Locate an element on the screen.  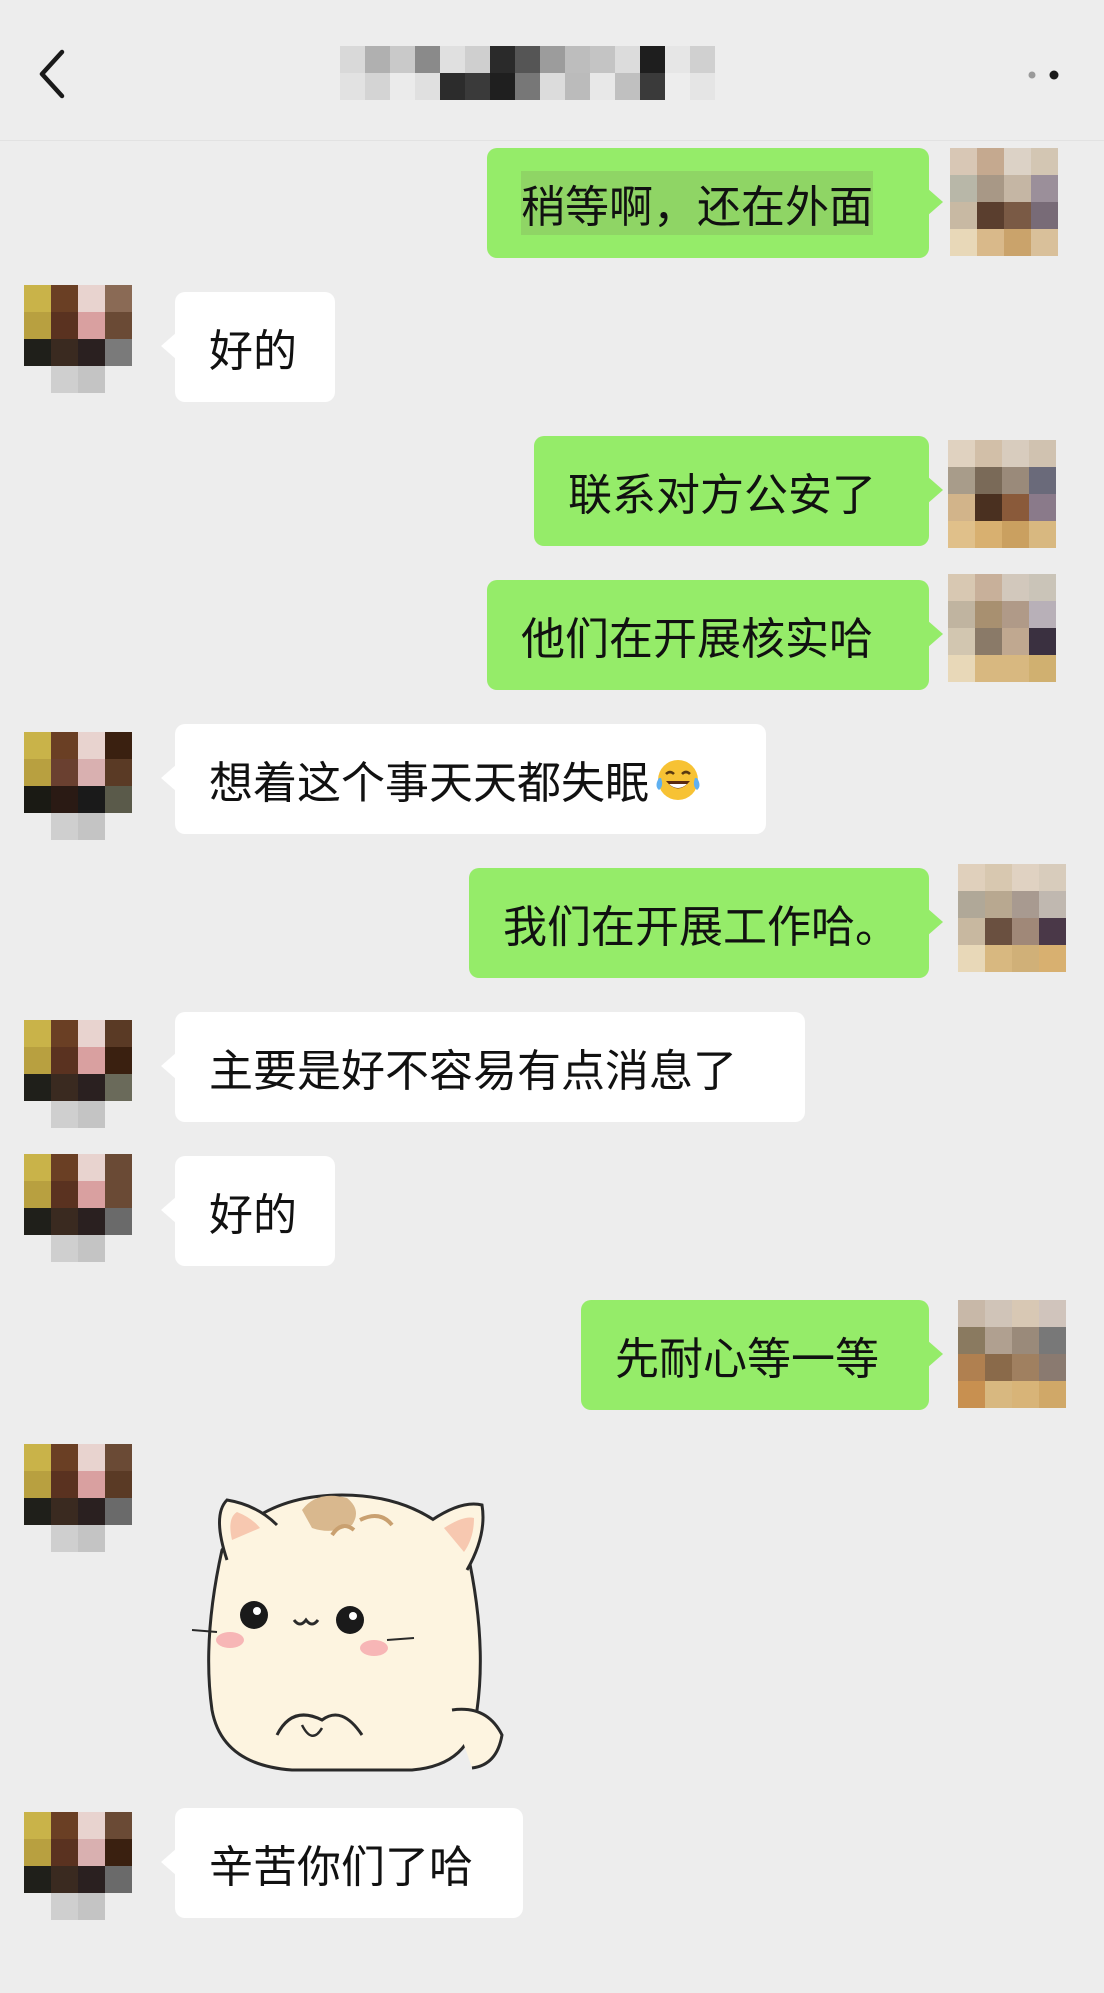
chat-title-blurred is located at coordinates (540, 73).